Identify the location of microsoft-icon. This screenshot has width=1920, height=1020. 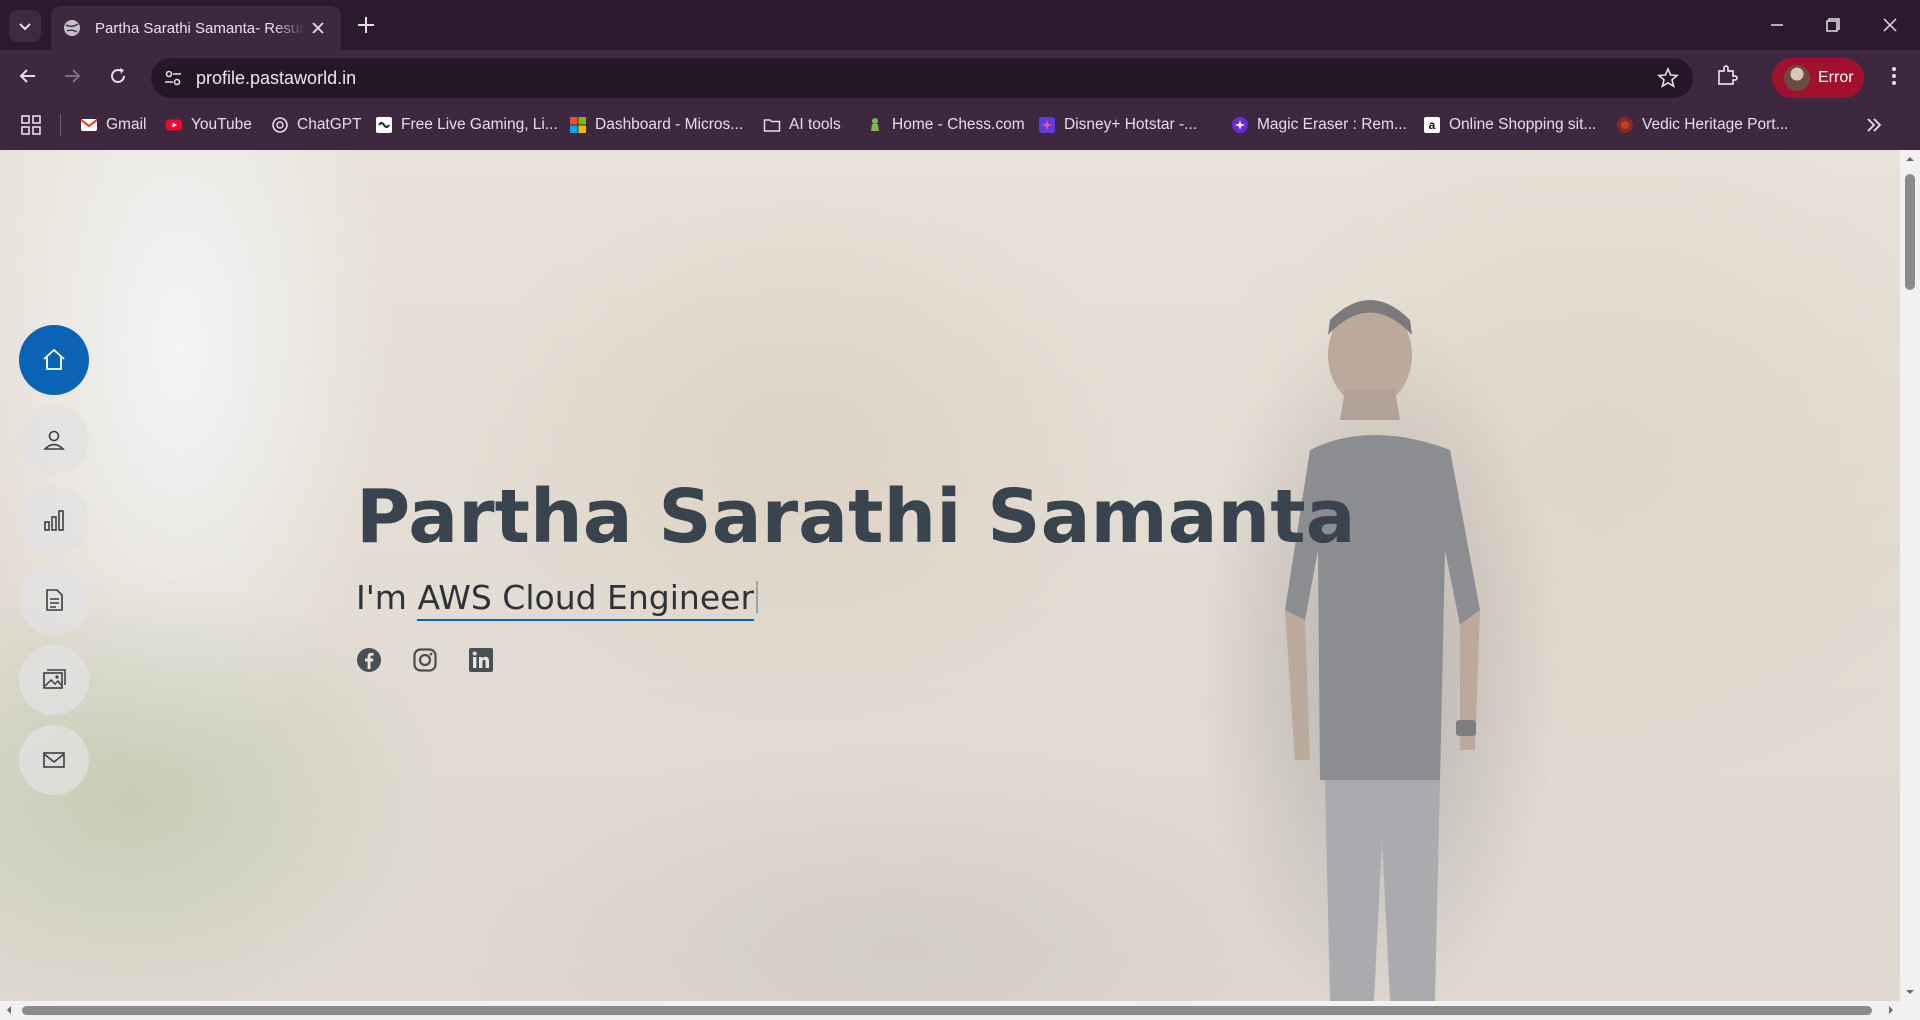
(578, 125).